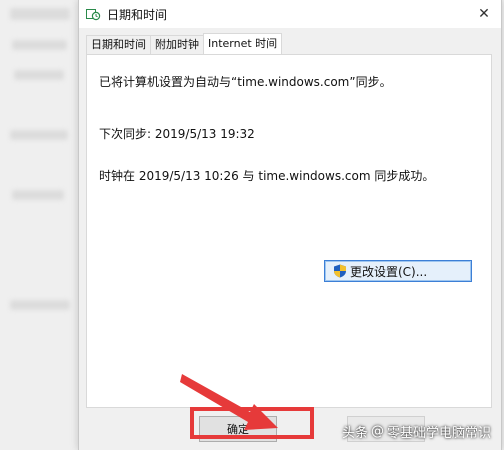 This screenshot has height=450, width=504. I want to click on watermark-source: 头条, so click(355, 433).